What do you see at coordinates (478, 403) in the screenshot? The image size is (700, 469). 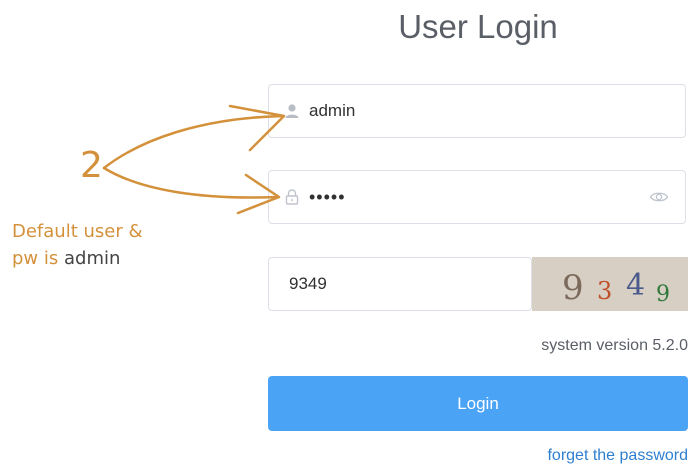 I see `login-button: Login` at bounding box center [478, 403].